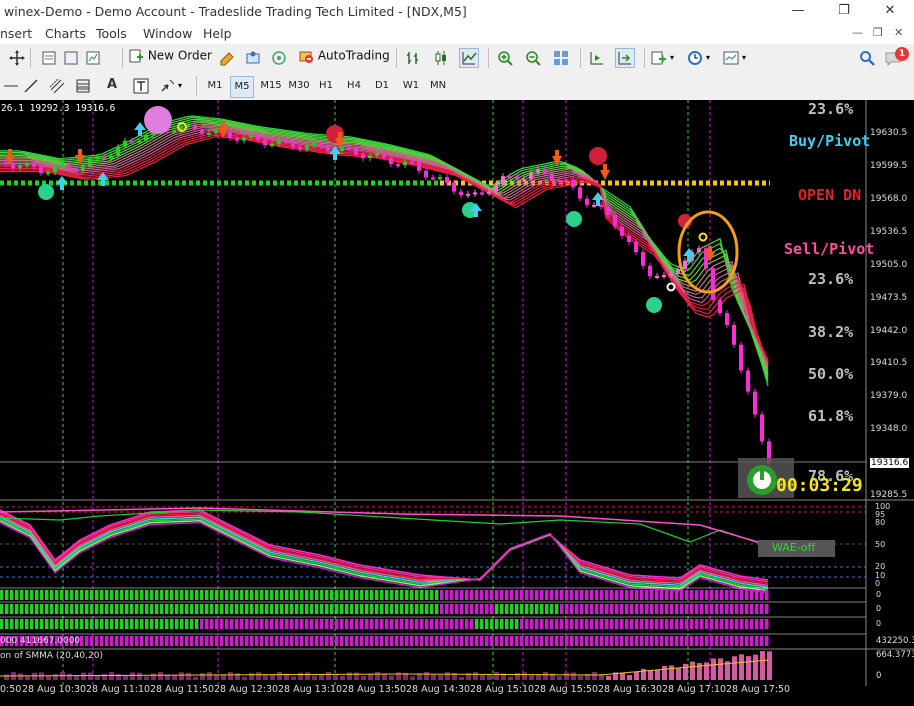 This screenshot has width=914, height=706. What do you see at coordinates (438, 86) in the screenshot?
I see `timeframe-mn: MN` at bounding box center [438, 86].